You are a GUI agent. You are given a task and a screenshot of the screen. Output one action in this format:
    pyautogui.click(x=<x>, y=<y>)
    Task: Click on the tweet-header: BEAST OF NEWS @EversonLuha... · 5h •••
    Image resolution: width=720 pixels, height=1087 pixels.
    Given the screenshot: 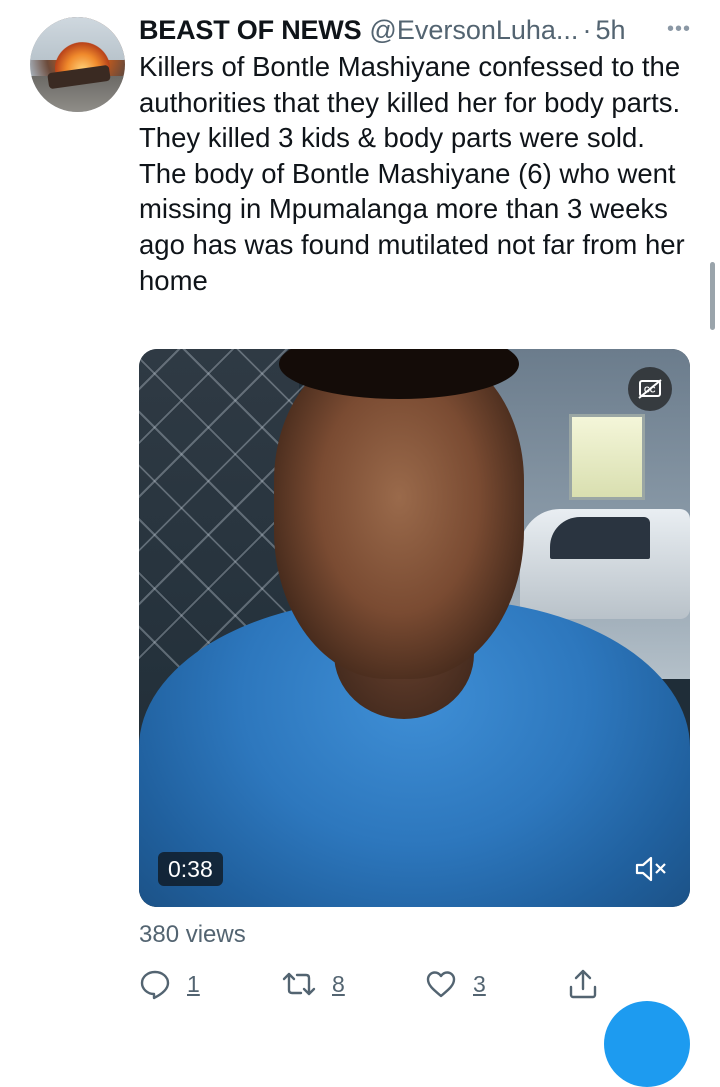 What is the action you would take?
    pyautogui.click(x=419, y=30)
    